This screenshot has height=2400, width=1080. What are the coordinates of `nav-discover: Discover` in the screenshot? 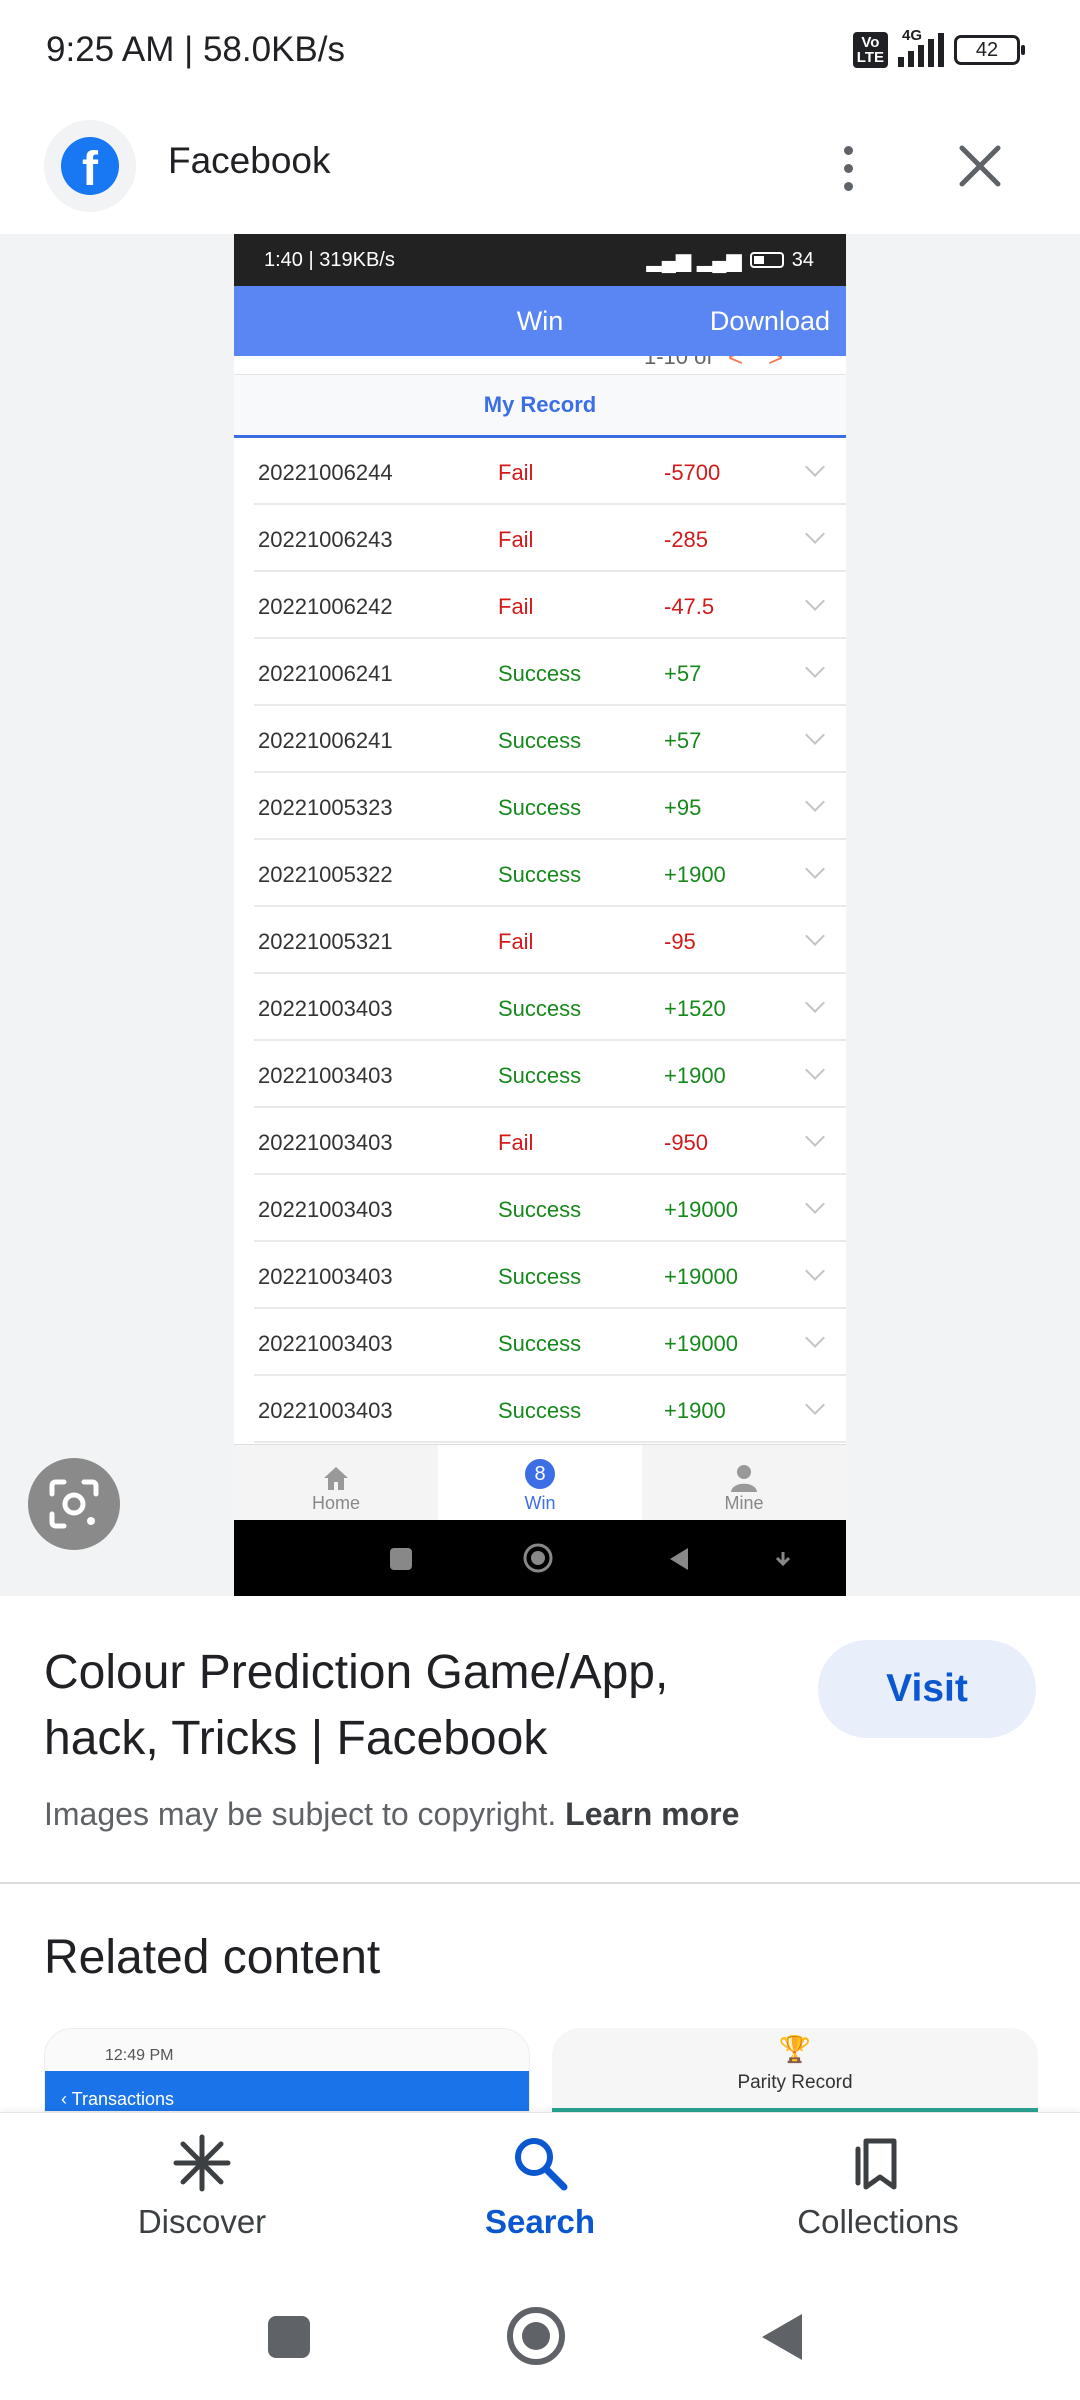 It's located at (202, 2187).